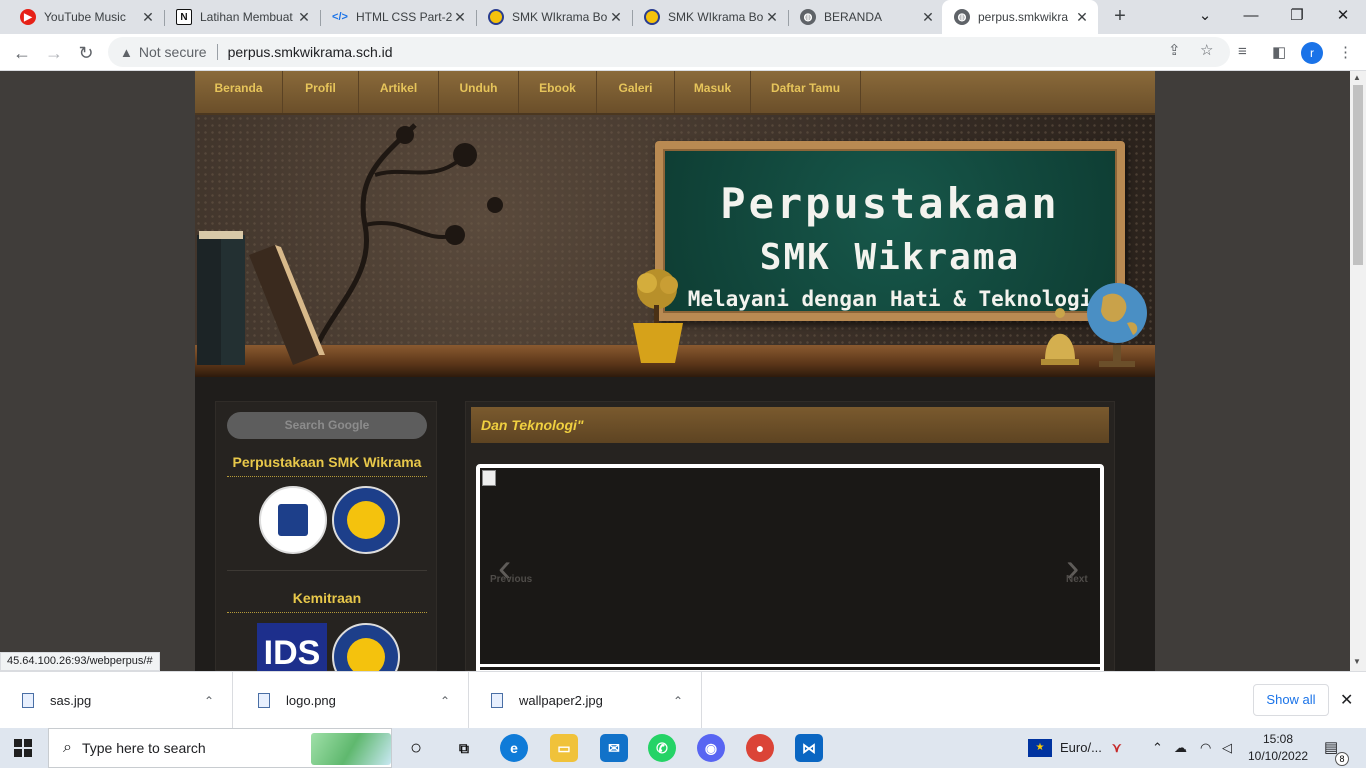 Image resolution: width=1366 pixels, height=768 pixels. I want to click on download-item: wallpaper2.jpg ⌃, so click(585, 700).